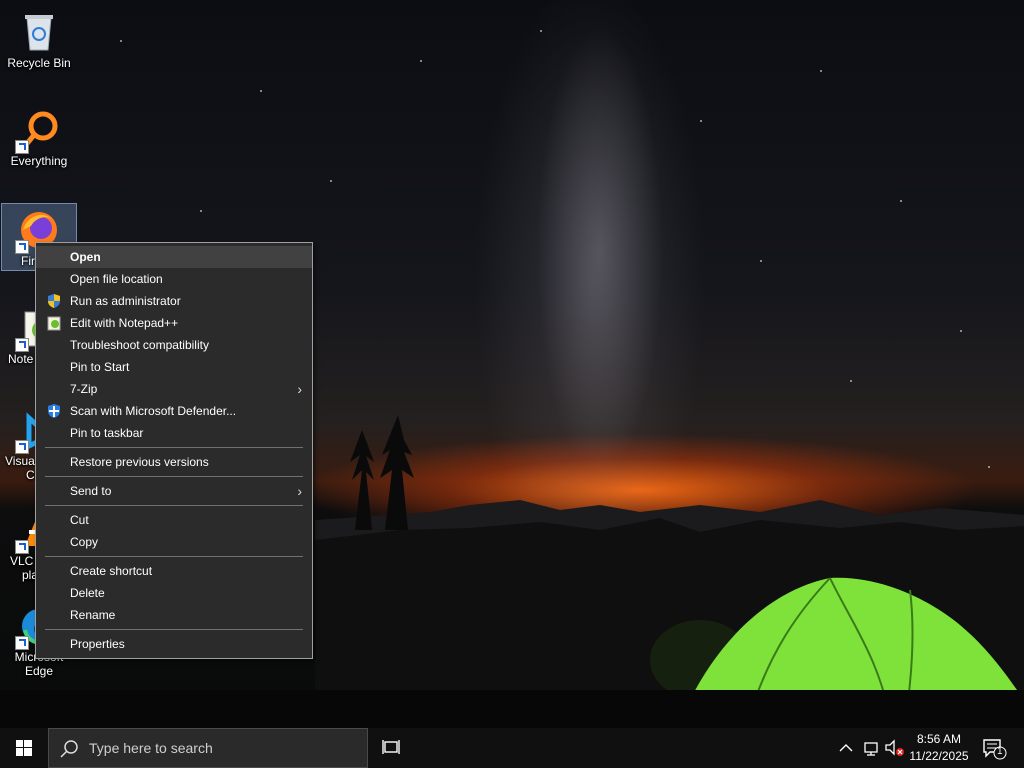  I want to click on menu-item-7-zip: 7-Zip ›, so click(174, 389).